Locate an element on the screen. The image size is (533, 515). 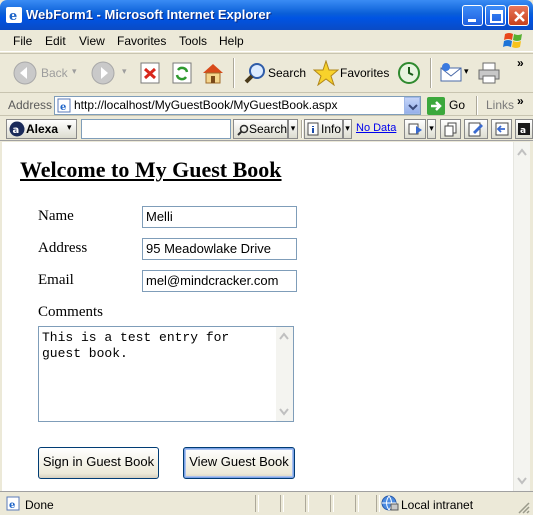
menu-bar: File Edit View Favorites Tools Help is located at coordinates (266, 41).